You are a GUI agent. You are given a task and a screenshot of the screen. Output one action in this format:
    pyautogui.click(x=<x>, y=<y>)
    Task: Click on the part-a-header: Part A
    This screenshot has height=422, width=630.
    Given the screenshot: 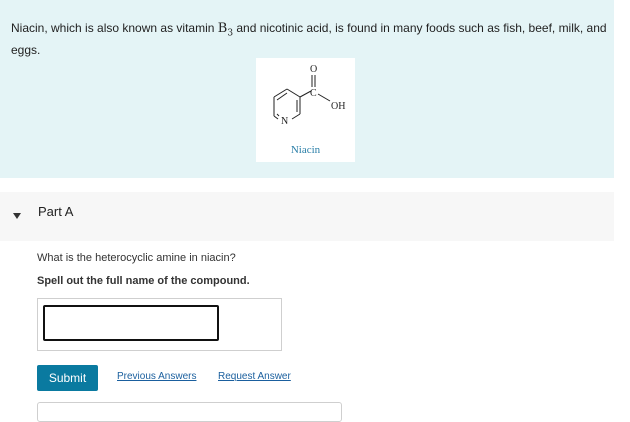 What is the action you would take?
    pyautogui.click(x=307, y=216)
    